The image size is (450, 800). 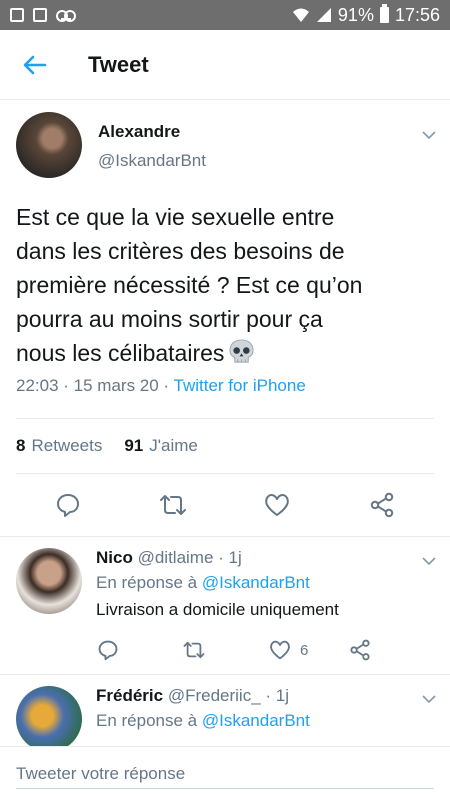 What do you see at coordinates (17, 15) in the screenshot?
I see `image-notification-icon` at bounding box center [17, 15].